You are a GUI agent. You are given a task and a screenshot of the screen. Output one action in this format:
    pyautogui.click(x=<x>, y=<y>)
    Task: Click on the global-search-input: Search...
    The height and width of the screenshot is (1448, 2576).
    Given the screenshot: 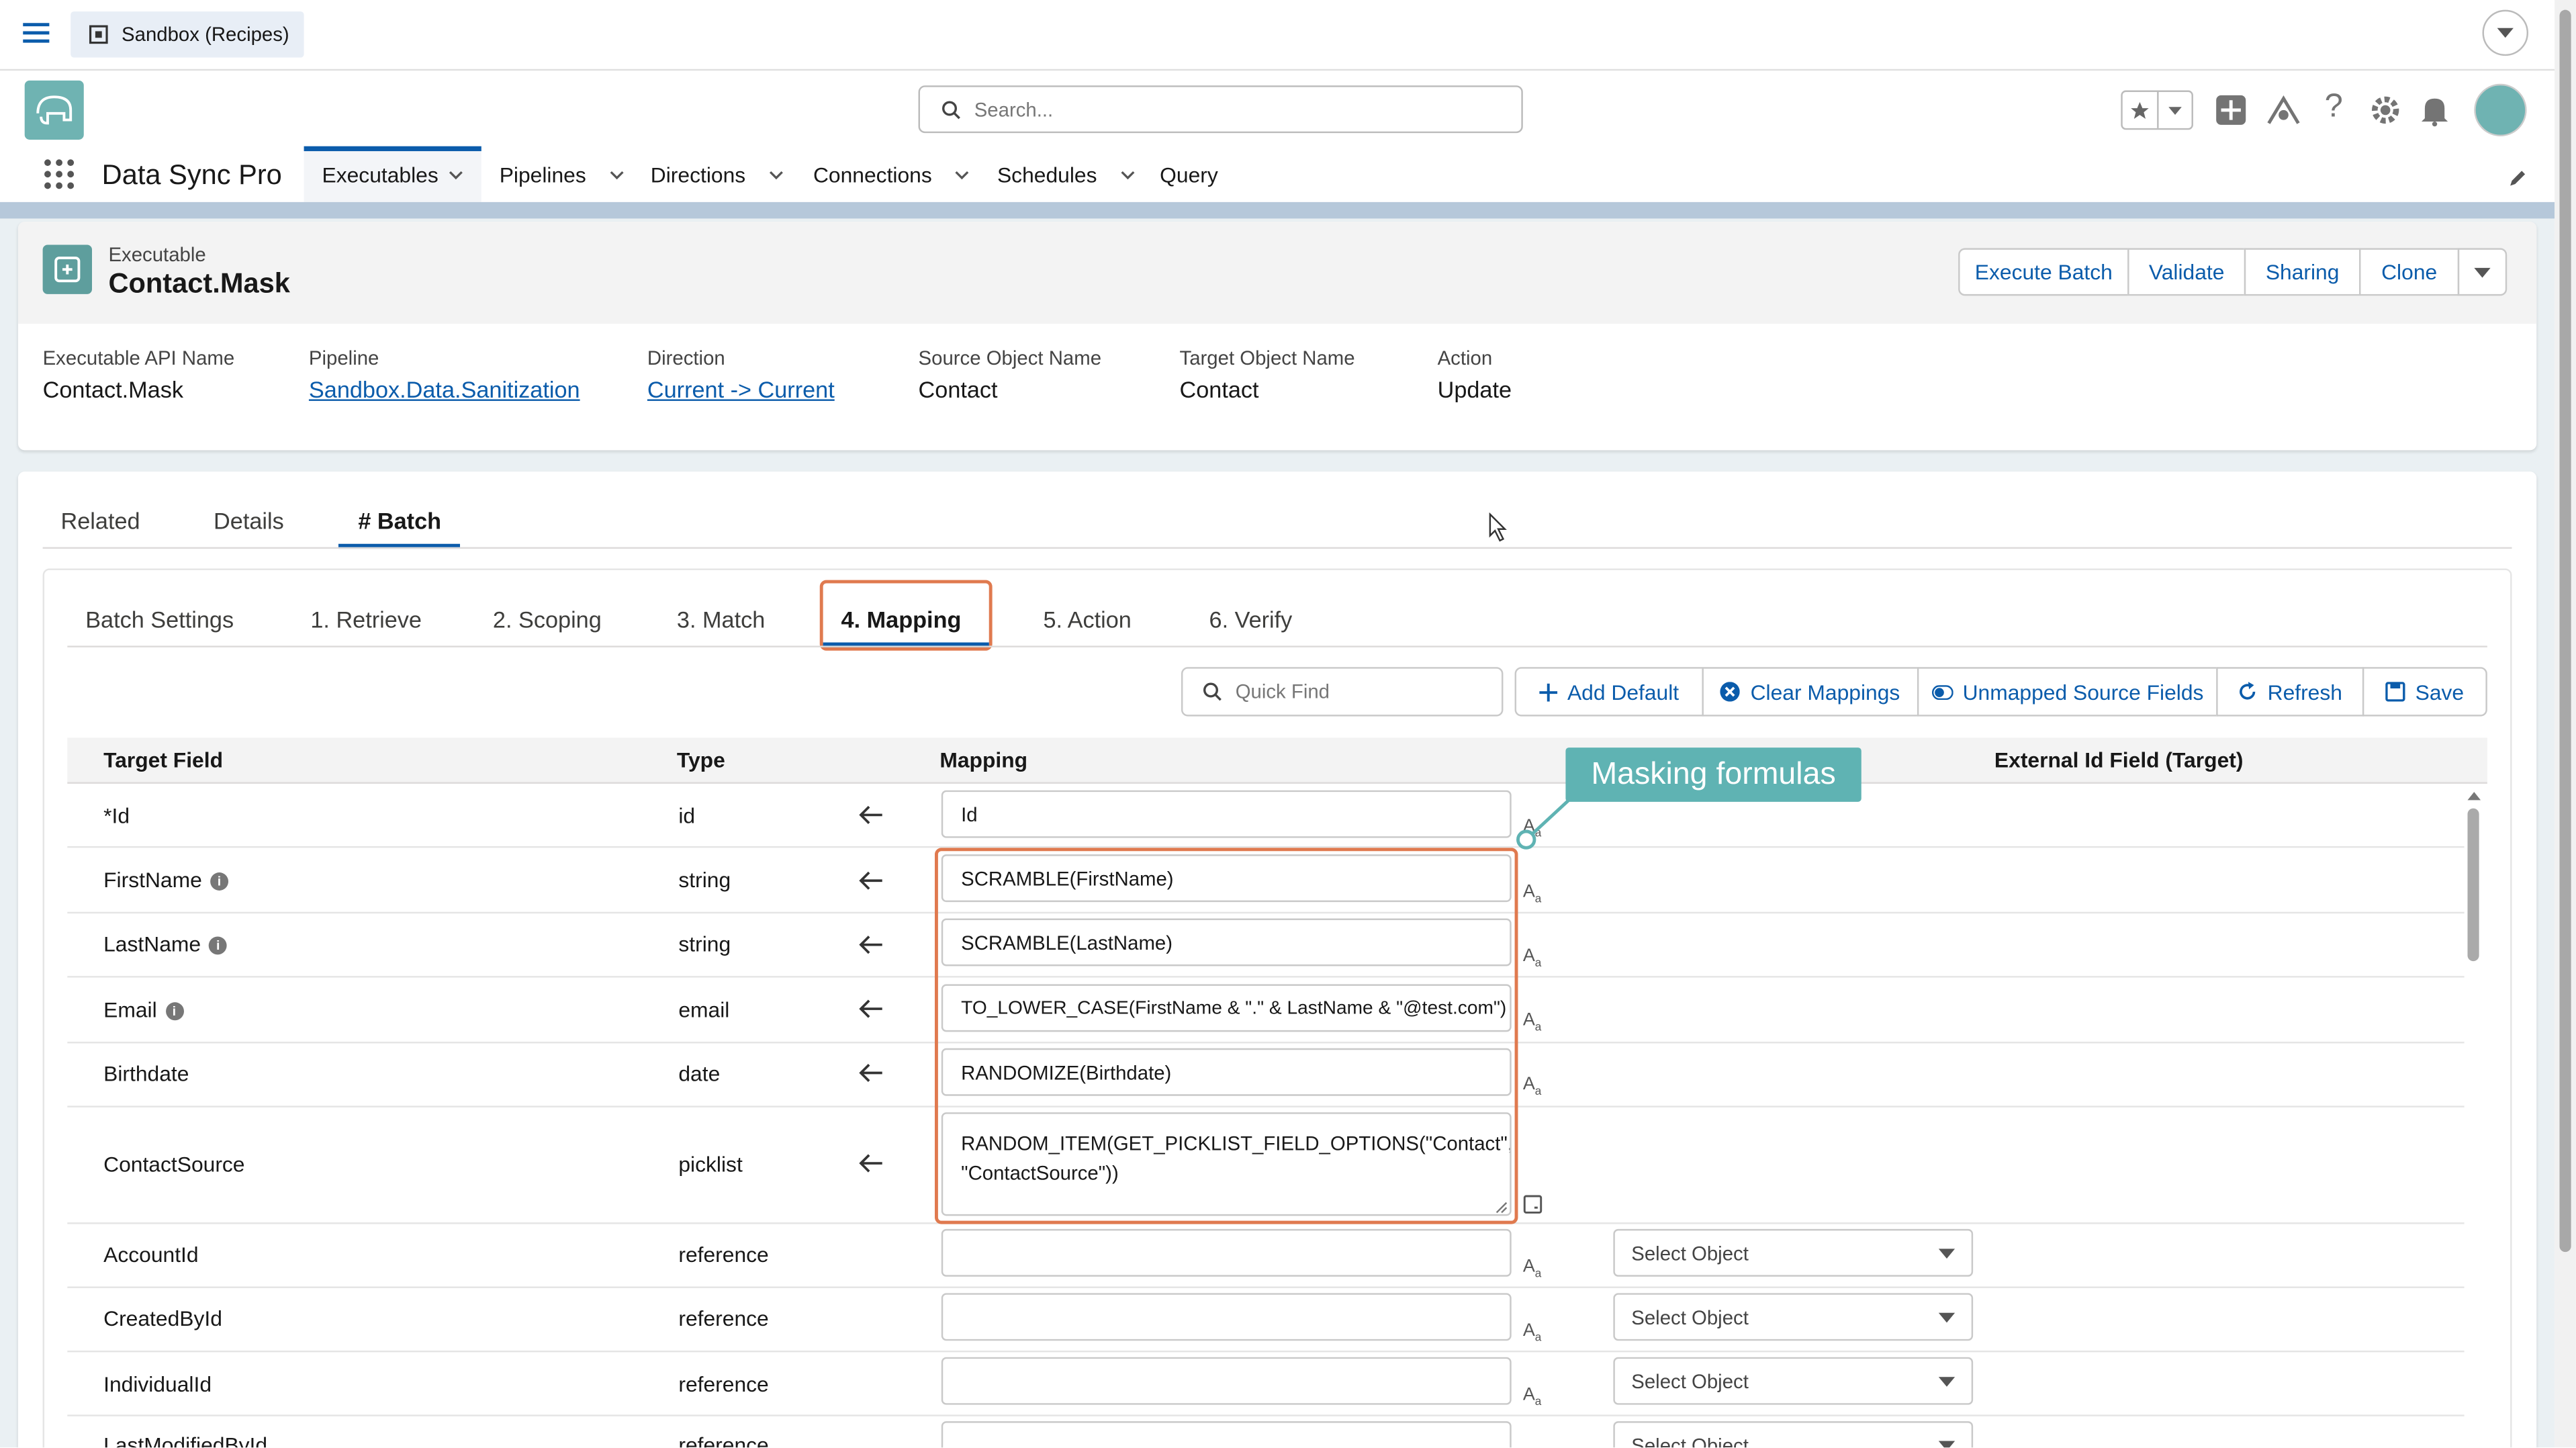 What is the action you would take?
    pyautogui.click(x=1220, y=110)
    